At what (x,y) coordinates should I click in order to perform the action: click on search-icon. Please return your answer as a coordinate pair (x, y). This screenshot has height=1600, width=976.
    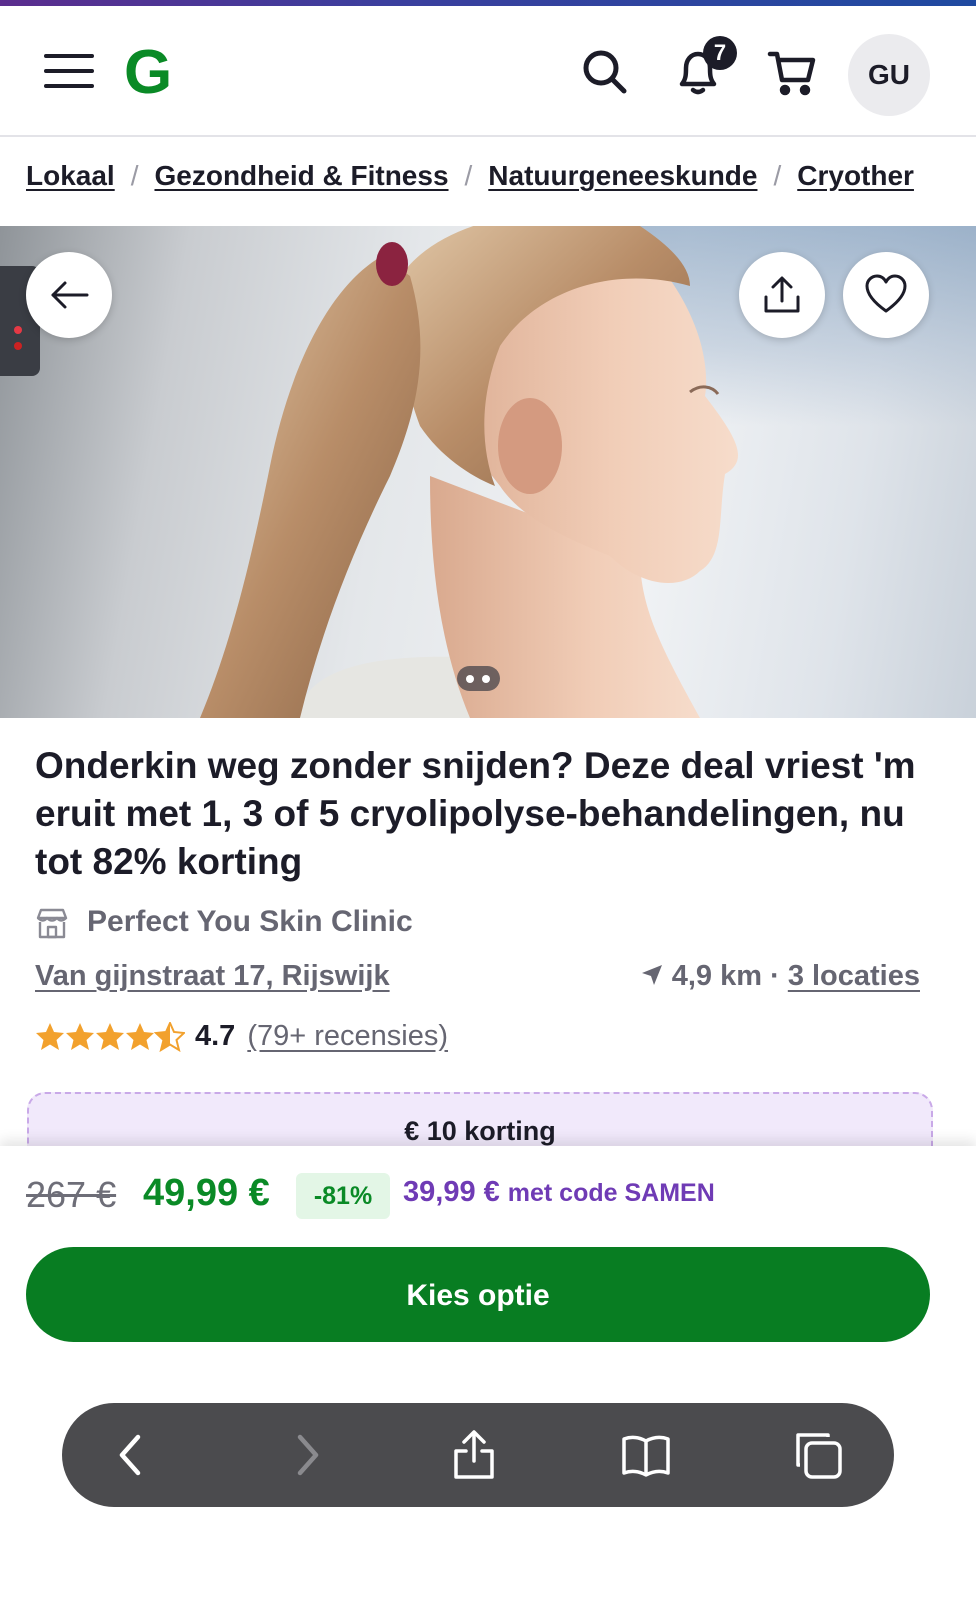
    Looking at the image, I should click on (606, 72).